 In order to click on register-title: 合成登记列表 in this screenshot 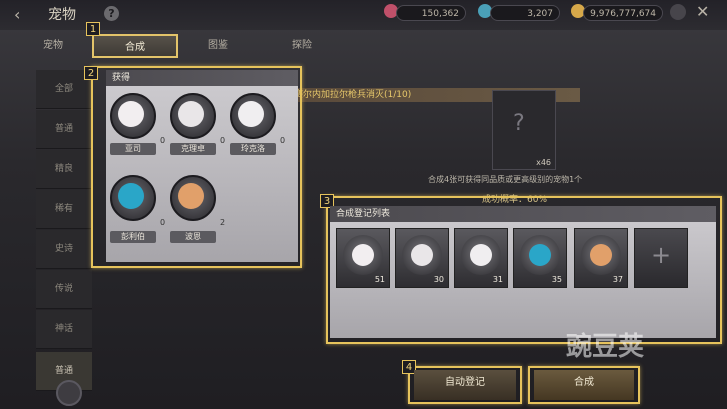, I will do `click(523, 214)`.